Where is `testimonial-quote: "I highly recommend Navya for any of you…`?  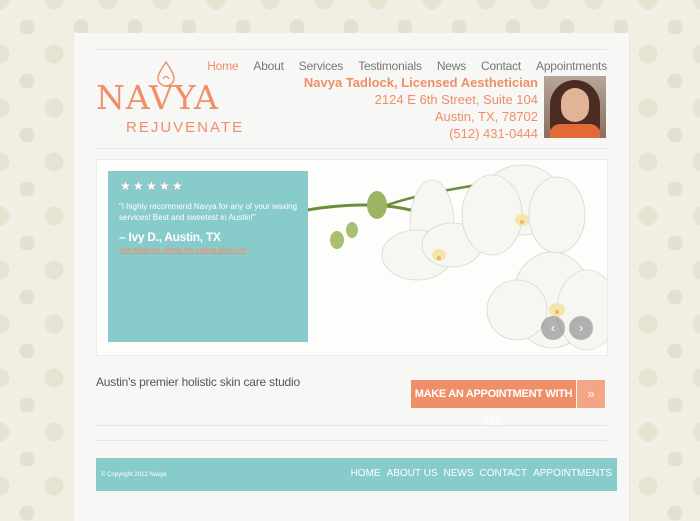 testimonial-quote: "I highly recommend Navya for any of you… is located at coordinates (208, 212).